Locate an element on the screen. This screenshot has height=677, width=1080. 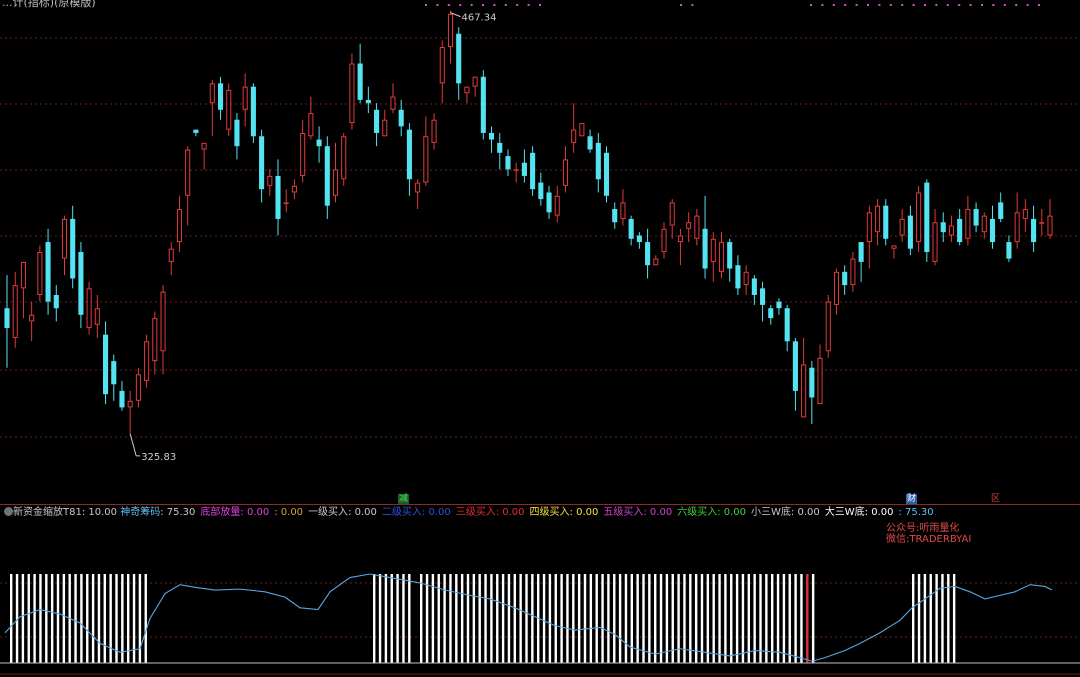
gear-icon is located at coordinates (8, 511).